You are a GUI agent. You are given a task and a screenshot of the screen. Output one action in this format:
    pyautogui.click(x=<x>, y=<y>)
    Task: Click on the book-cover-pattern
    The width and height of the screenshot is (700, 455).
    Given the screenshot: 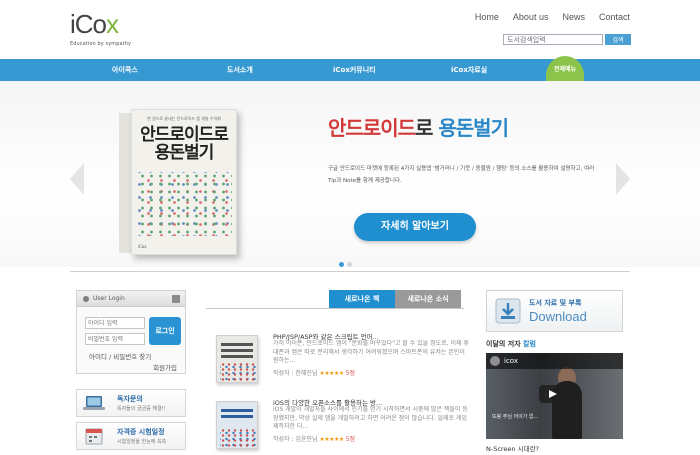 What is the action you would take?
    pyautogui.click(x=185, y=204)
    